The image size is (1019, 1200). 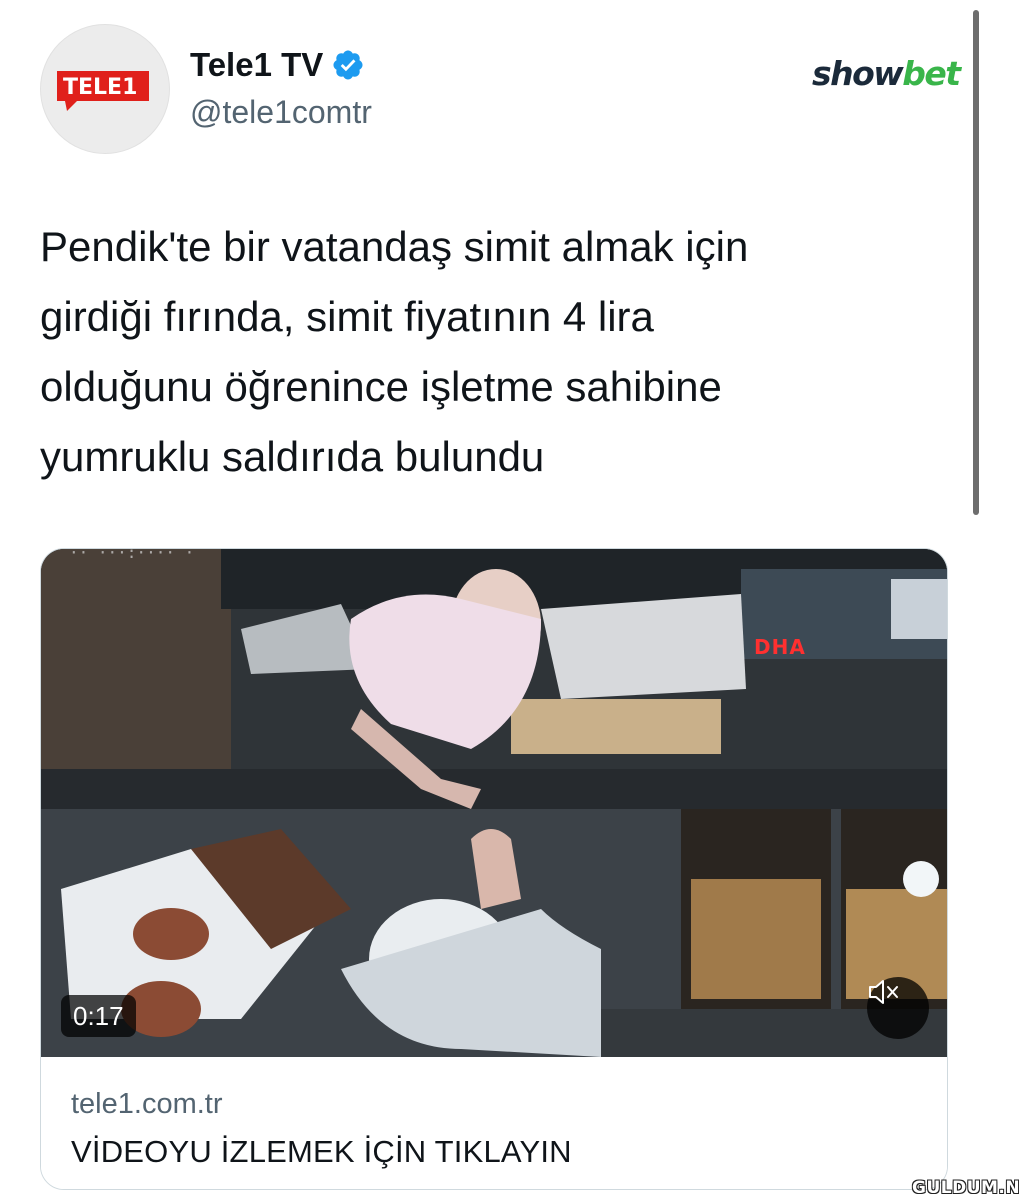 I want to click on watermark-part-a: show, so click(x=858, y=73).